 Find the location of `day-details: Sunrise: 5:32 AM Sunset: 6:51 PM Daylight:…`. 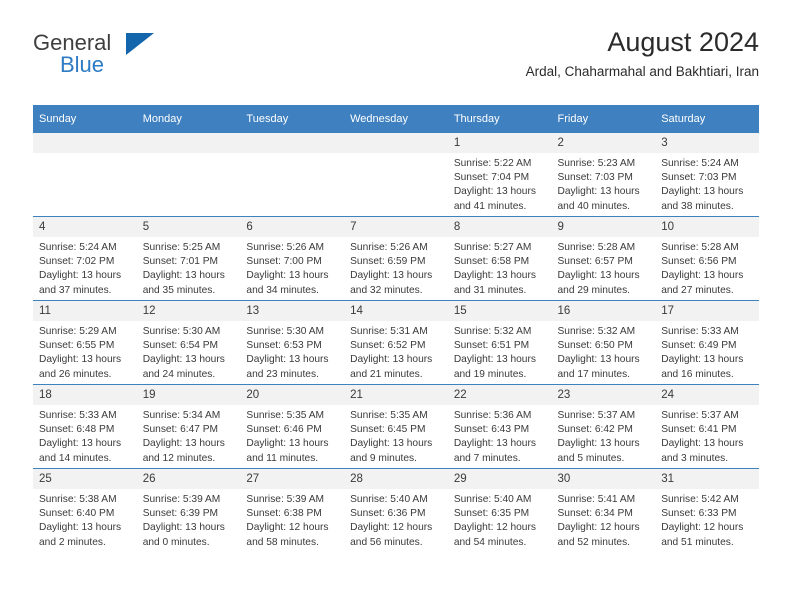

day-details: Sunrise: 5:32 AM Sunset: 6:51 PM Daylight:… is located at coordinates (500, 351).